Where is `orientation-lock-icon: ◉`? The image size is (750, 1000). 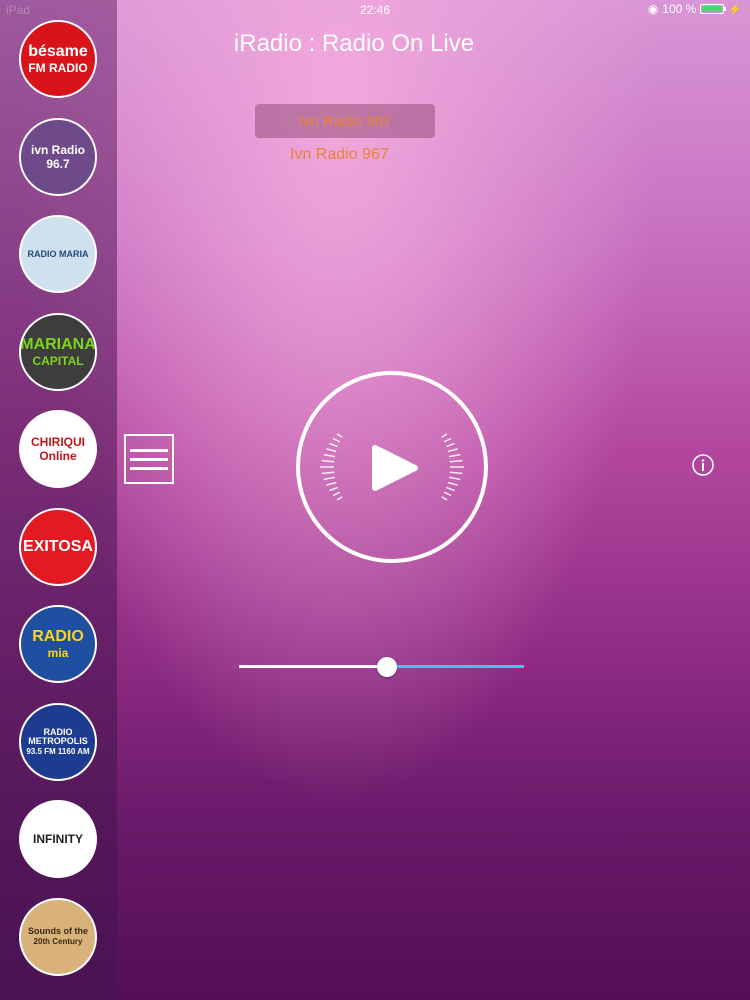
orientation-lock-icon: ◉ is located at coordinates (653, 9).